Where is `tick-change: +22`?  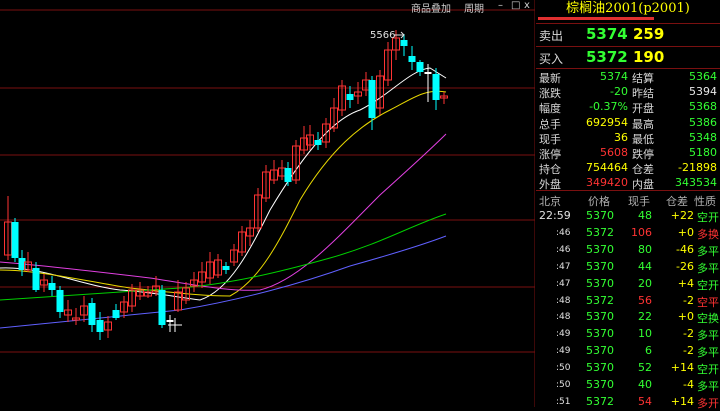
tick-change: +22 is located at coordinates (682, 215).